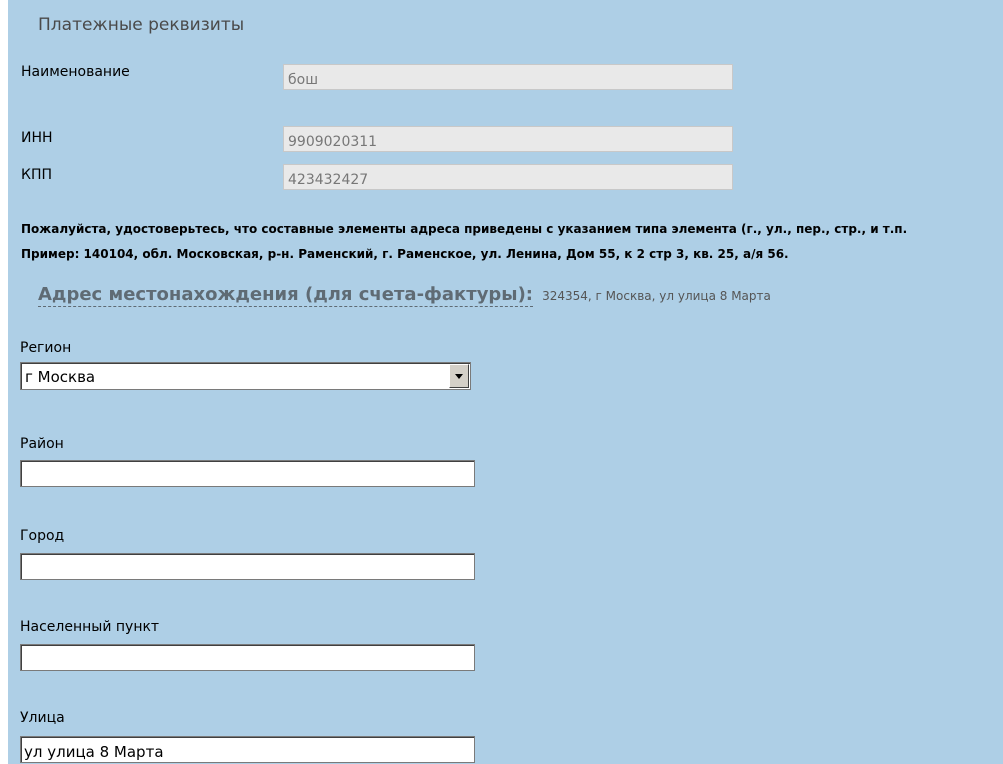 The height and width of the screenshot is (764, 1003). What do you see at coordinates (46, 348) in the screenshot?
I see `region-label: Регион` at bounding box center [46, 348].